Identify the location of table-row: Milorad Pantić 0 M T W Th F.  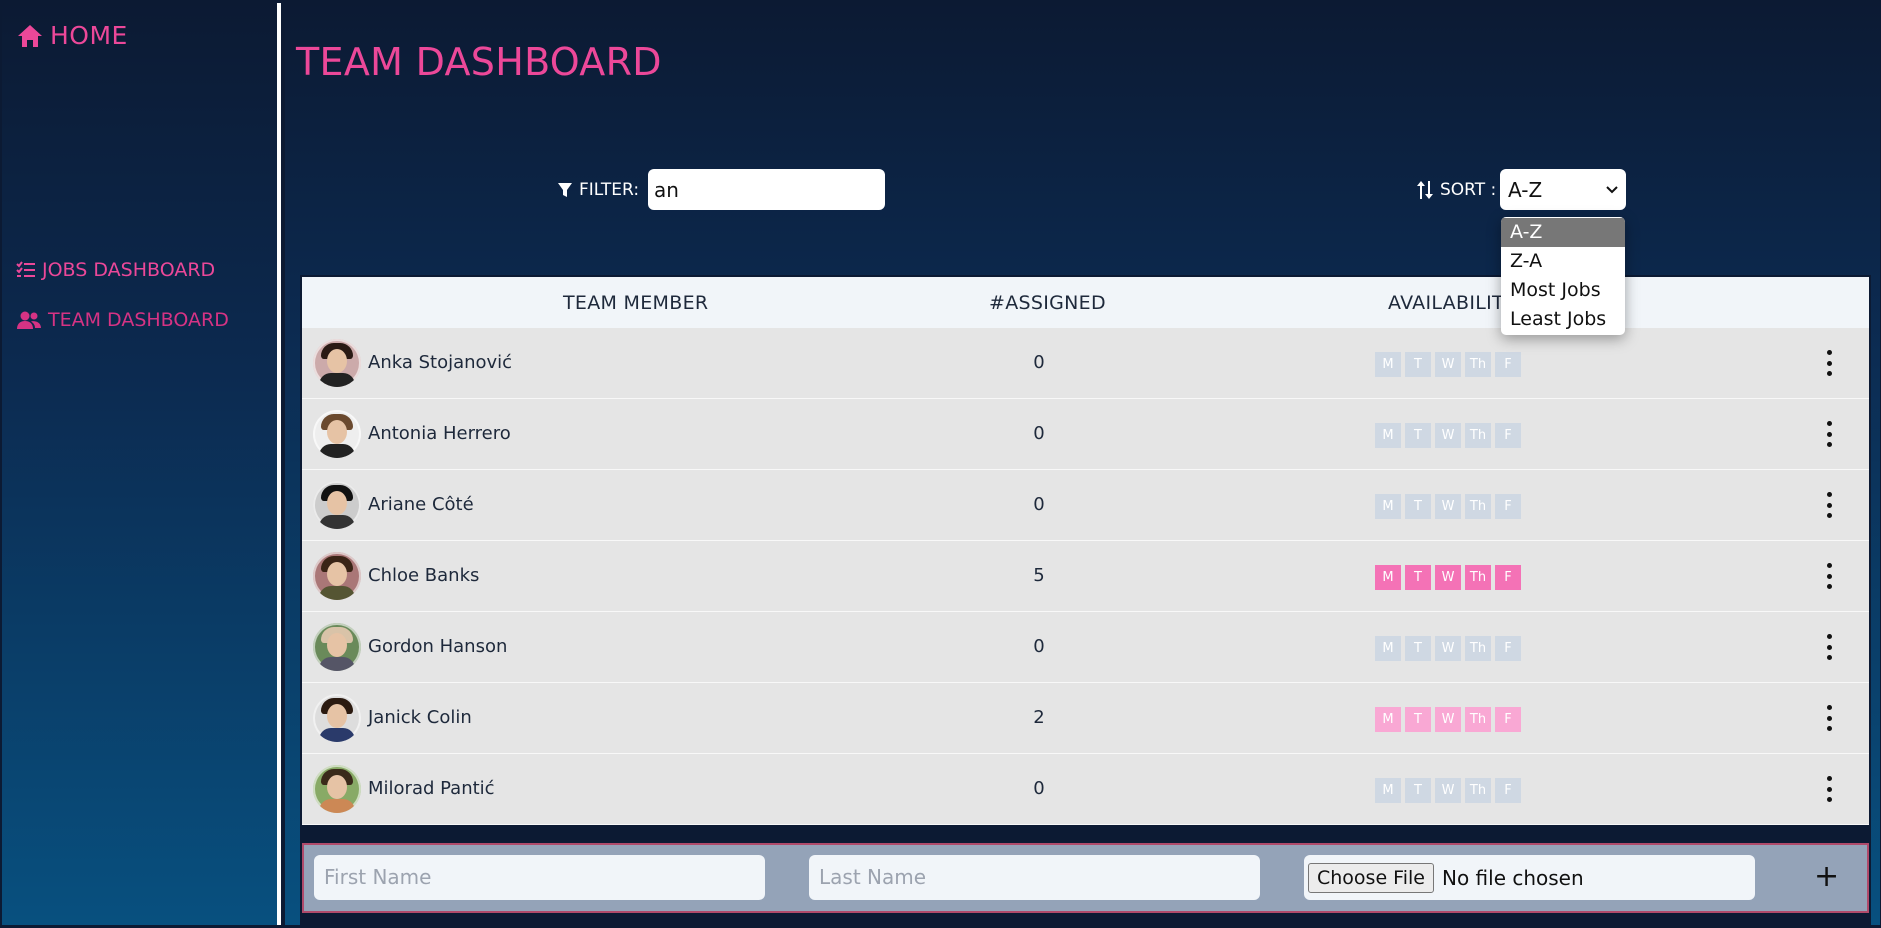
(1085, 789).